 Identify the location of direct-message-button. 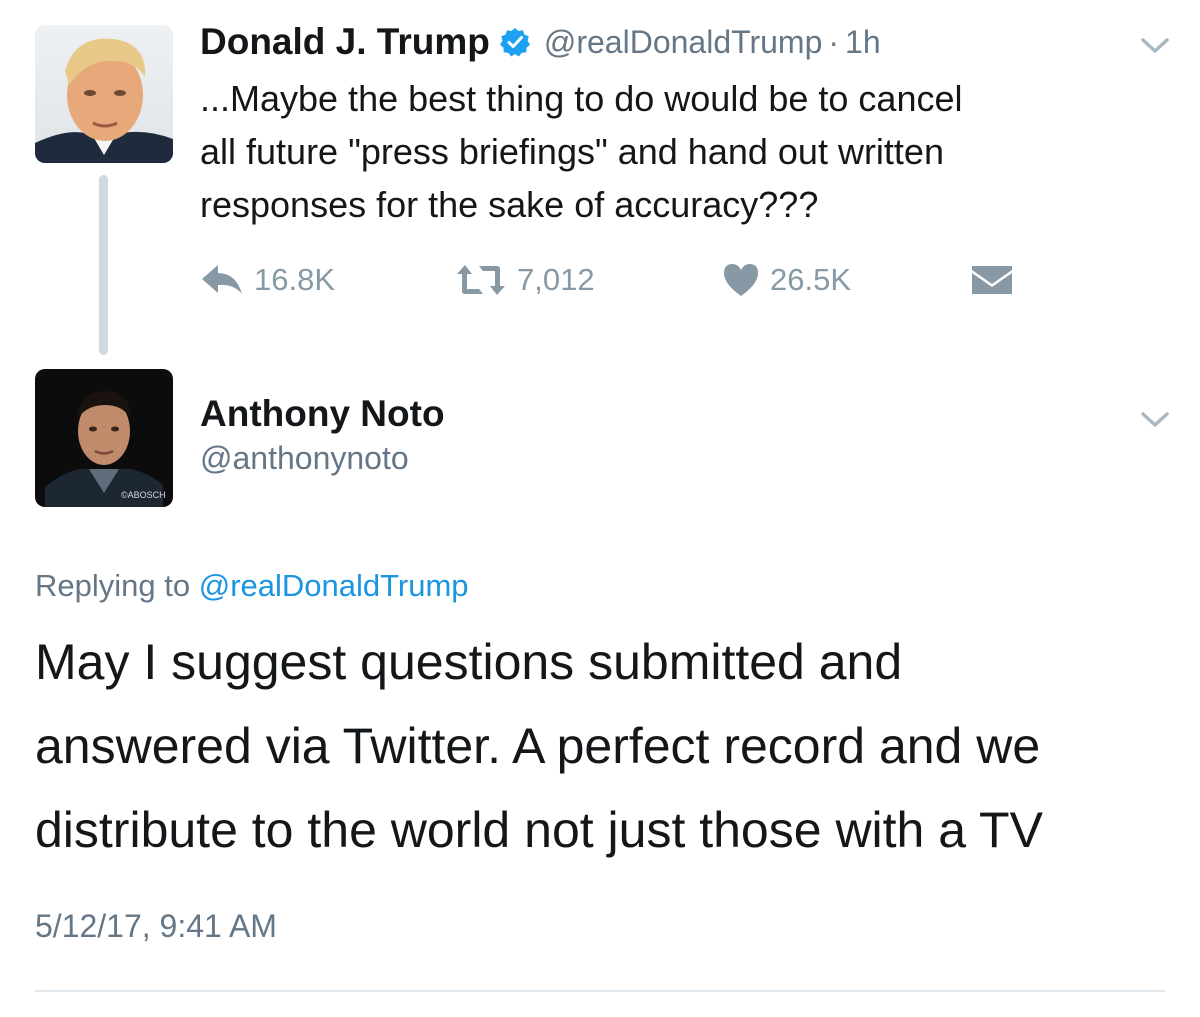
(997, 280).